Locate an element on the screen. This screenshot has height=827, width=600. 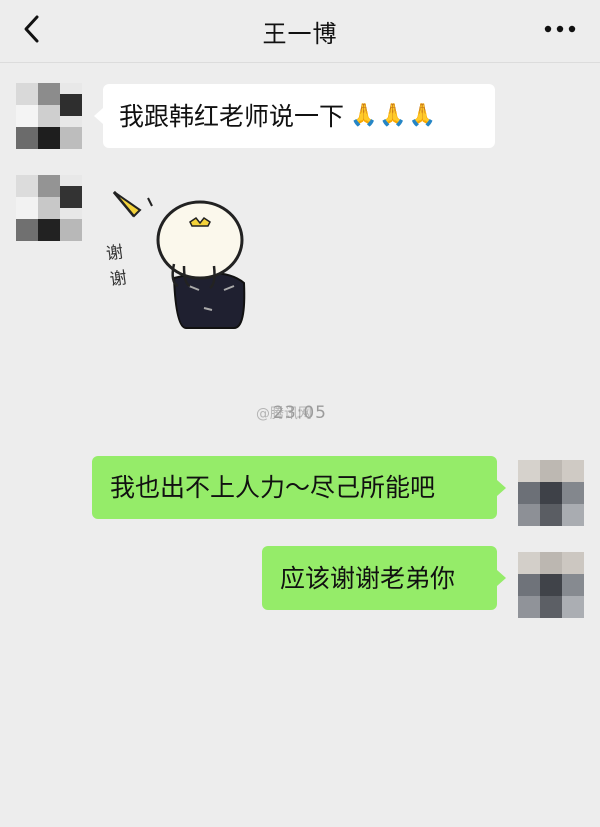
ellipsis-icon is located at coordinates (560, 29).